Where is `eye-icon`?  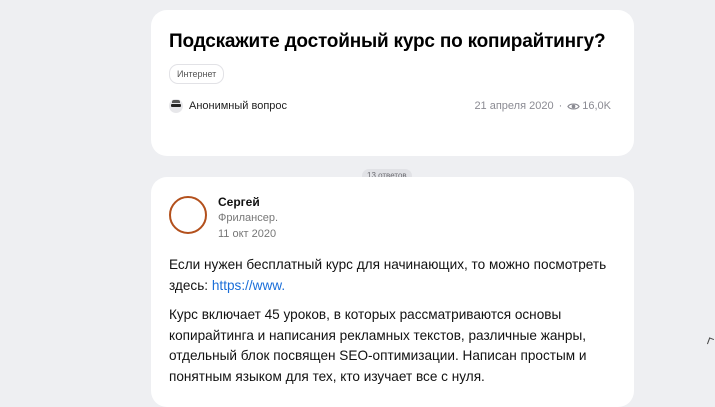
eye-icon is located at coordinates (574, 106).